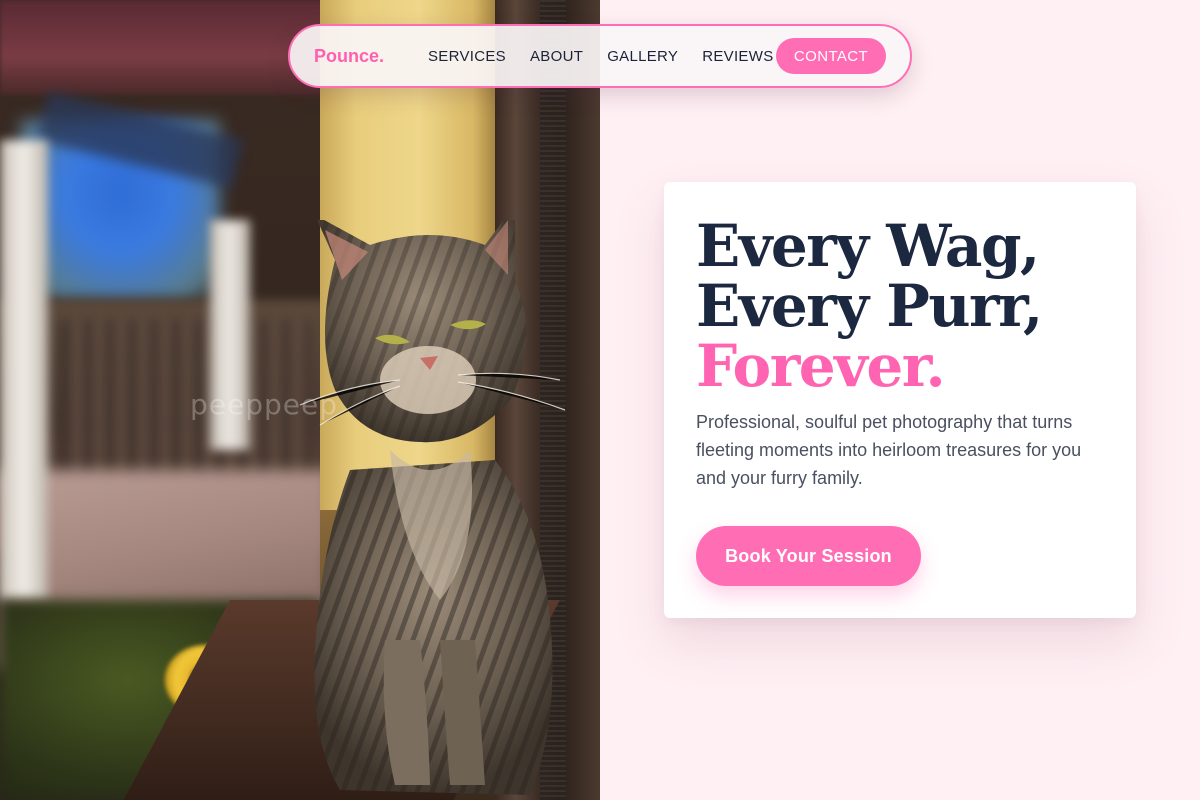 Image resolution: width=1200 pixels, height=800 pixels. What do you see at coordinates (467, 56) in the screenshot?
I see `nav-link-services: SERVICES` at bounding box center [467, 56].